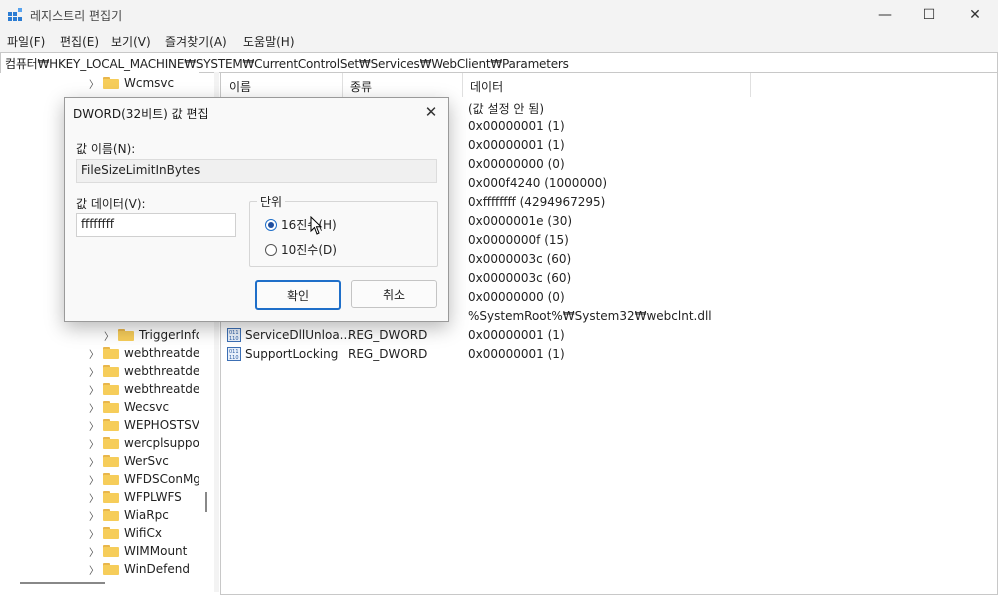  What do you see at coordinates (143, 479) in the screenshot?
I see `tree-item: 〉 WFDSConMgr` at bounding box center [143, 479].